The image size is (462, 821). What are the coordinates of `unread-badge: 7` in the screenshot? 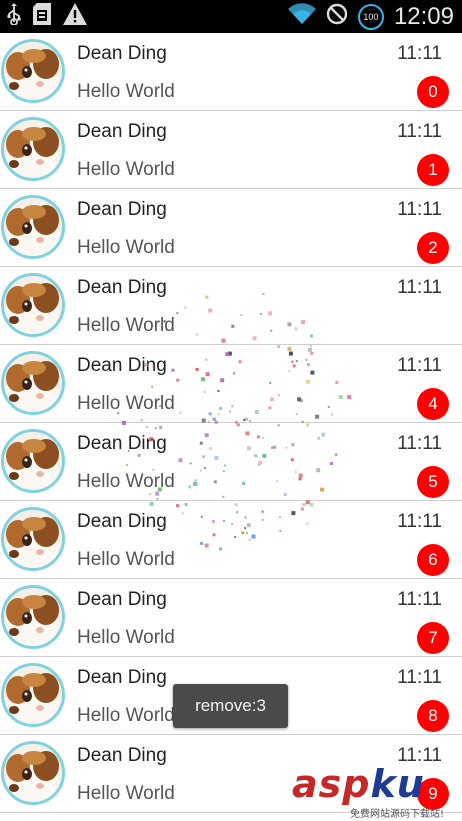 It's located at (433, 638).